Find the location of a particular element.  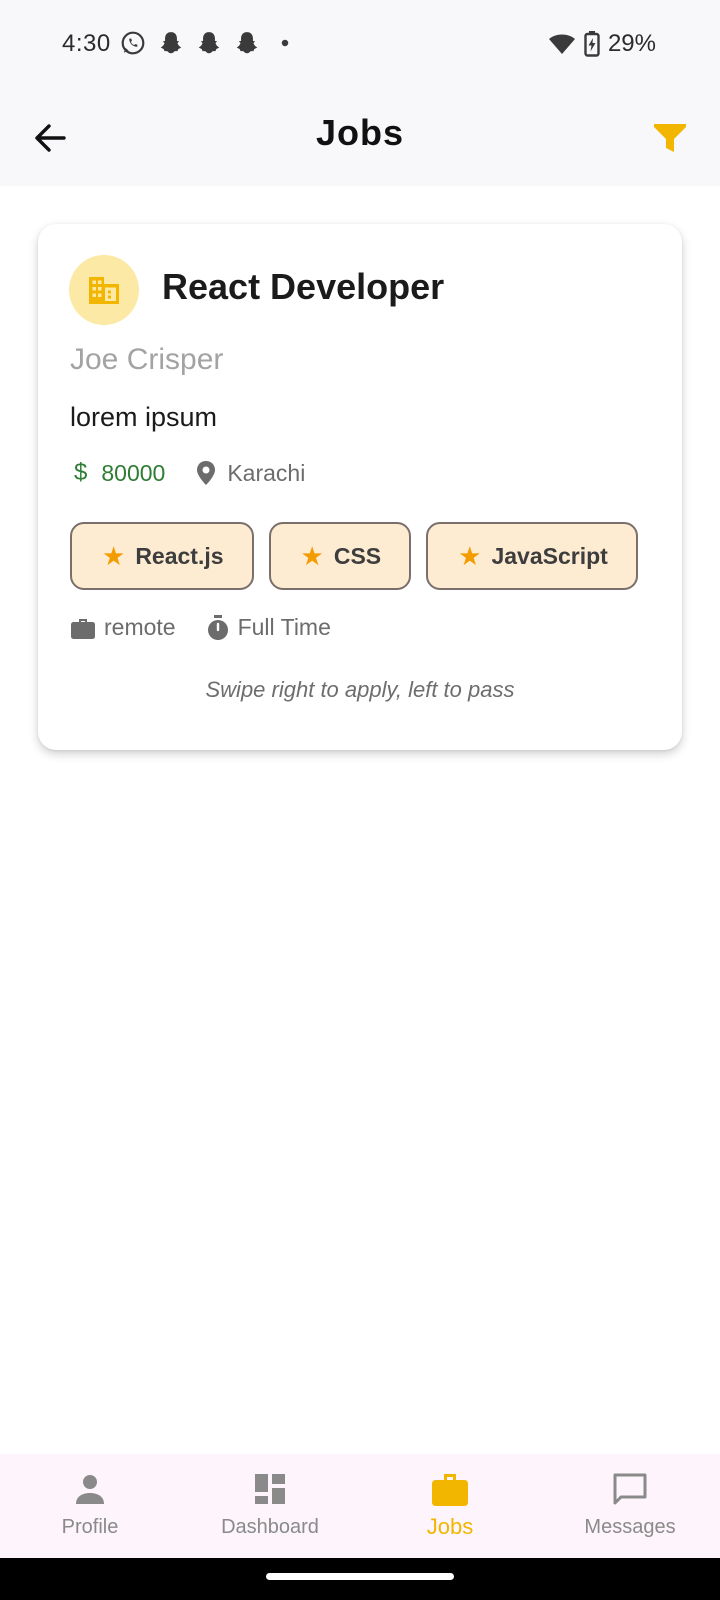

skill-label: React.js is located at coordinates (179, 555).